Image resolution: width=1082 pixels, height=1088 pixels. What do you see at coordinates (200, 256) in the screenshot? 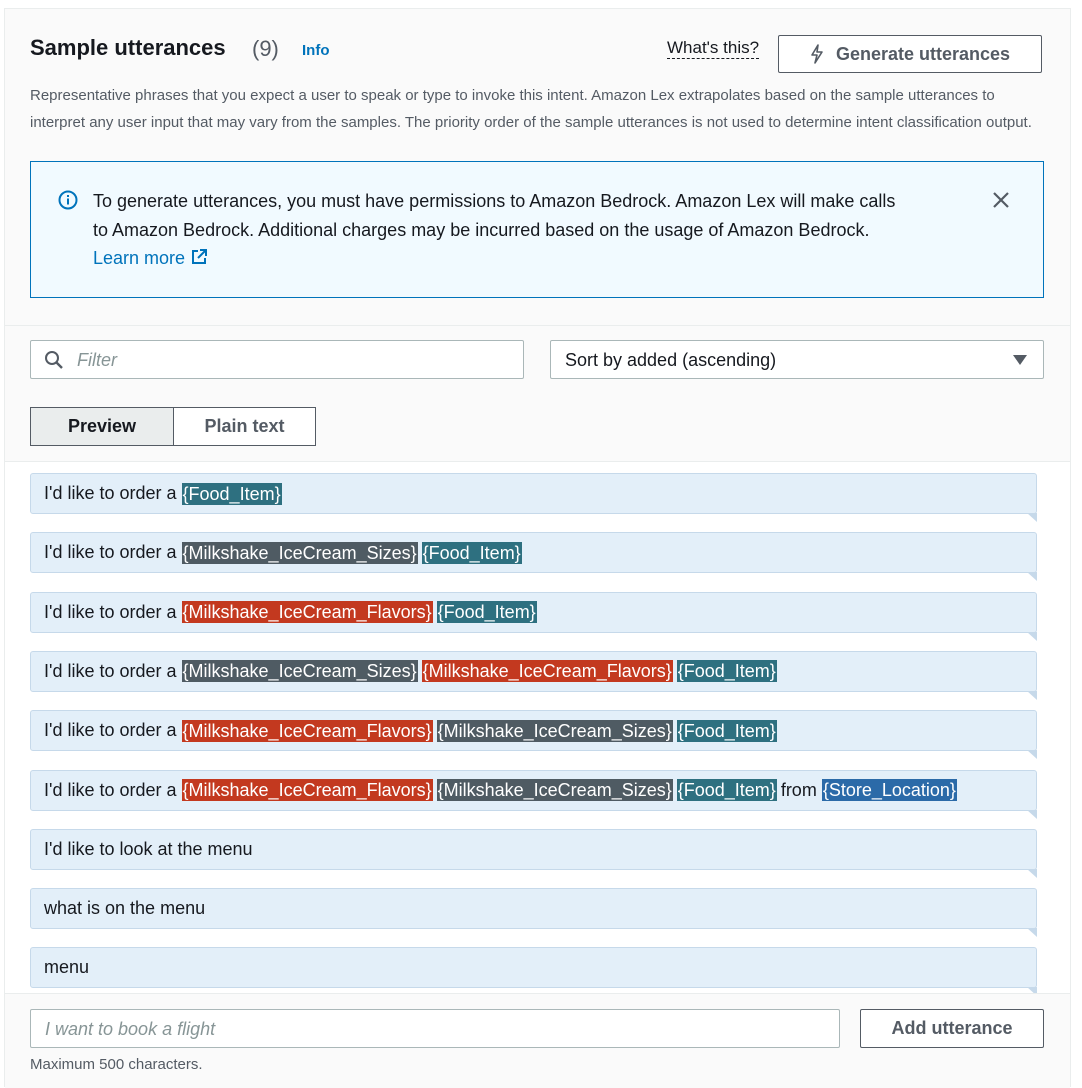
I see `external-link-icon` at bounding box center [200, 256].